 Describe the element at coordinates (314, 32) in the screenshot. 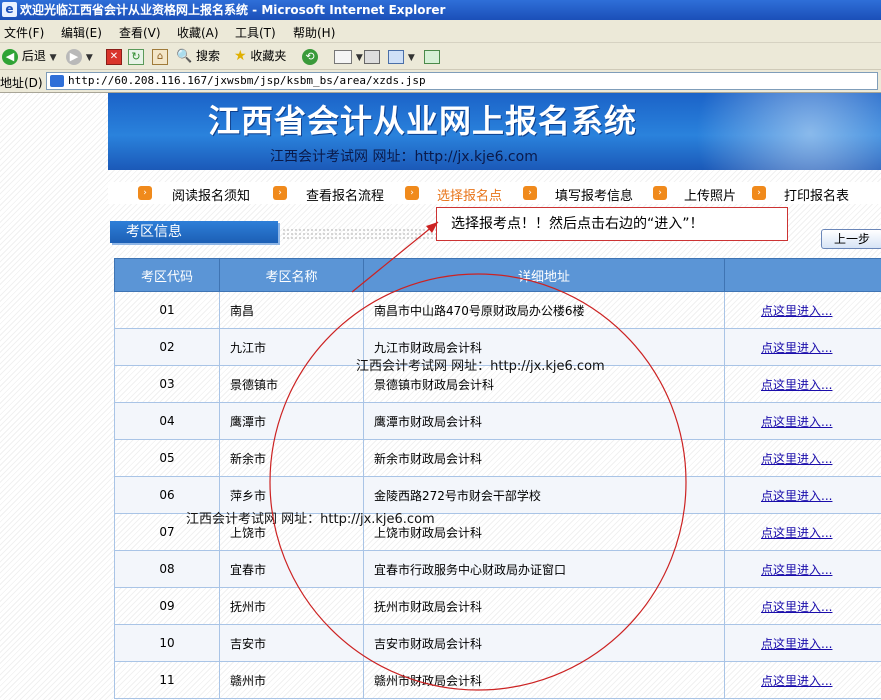

I see `menu-help: 帮助(H)` at that location.